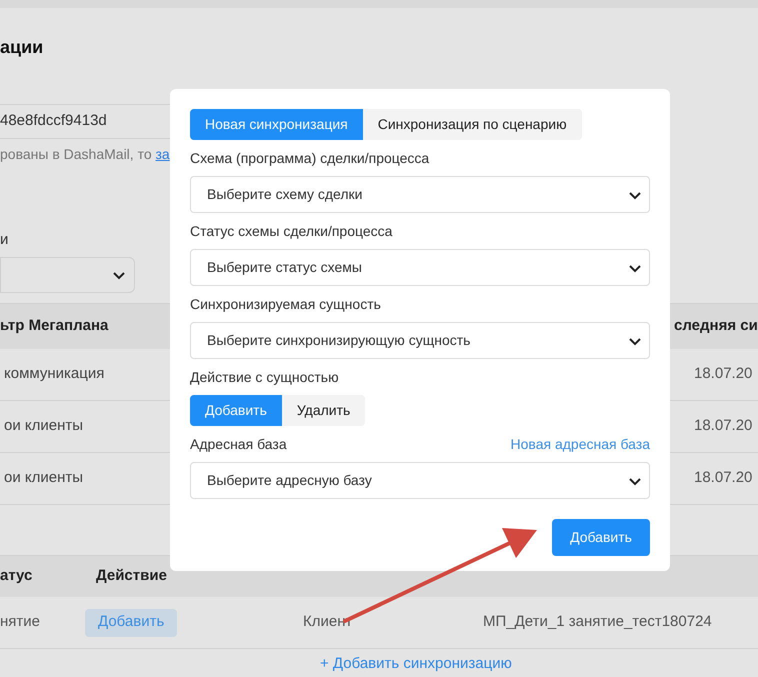  I want to click on table-cell-text: нятие, so click(20, 622).